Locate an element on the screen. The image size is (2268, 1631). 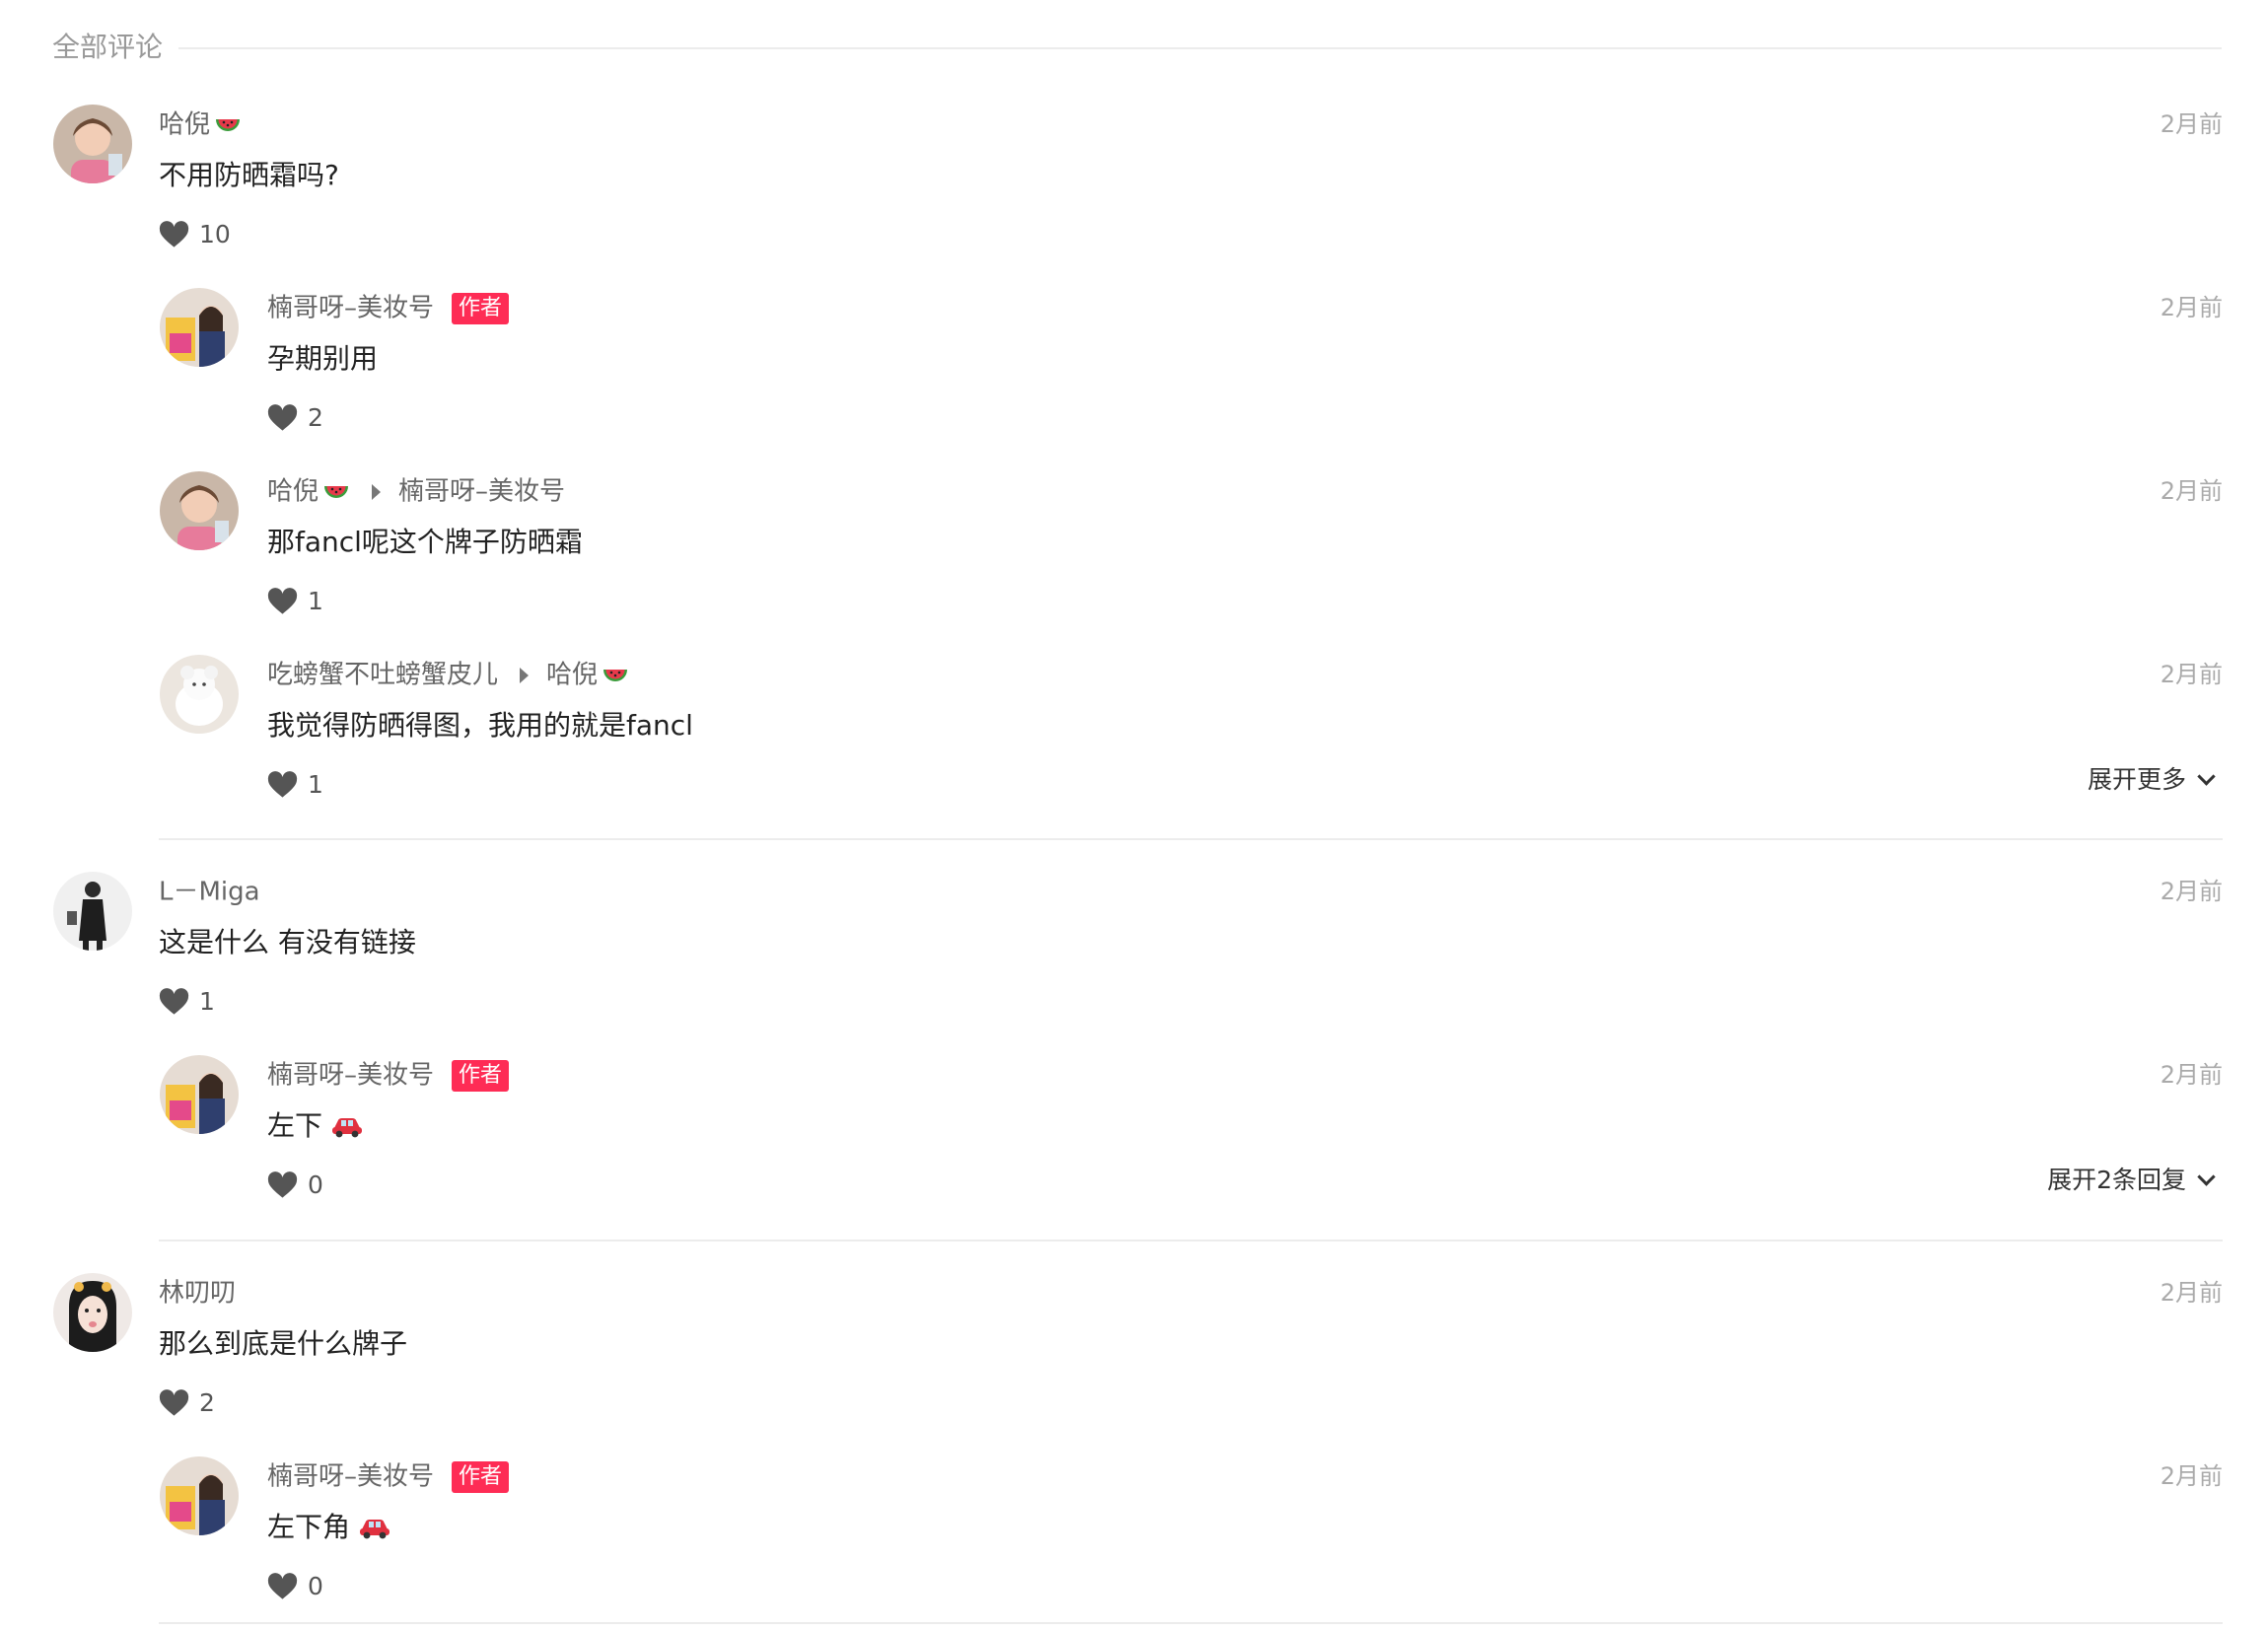
reply-to-username: 哈倪 is located at coordinates (572, 675).